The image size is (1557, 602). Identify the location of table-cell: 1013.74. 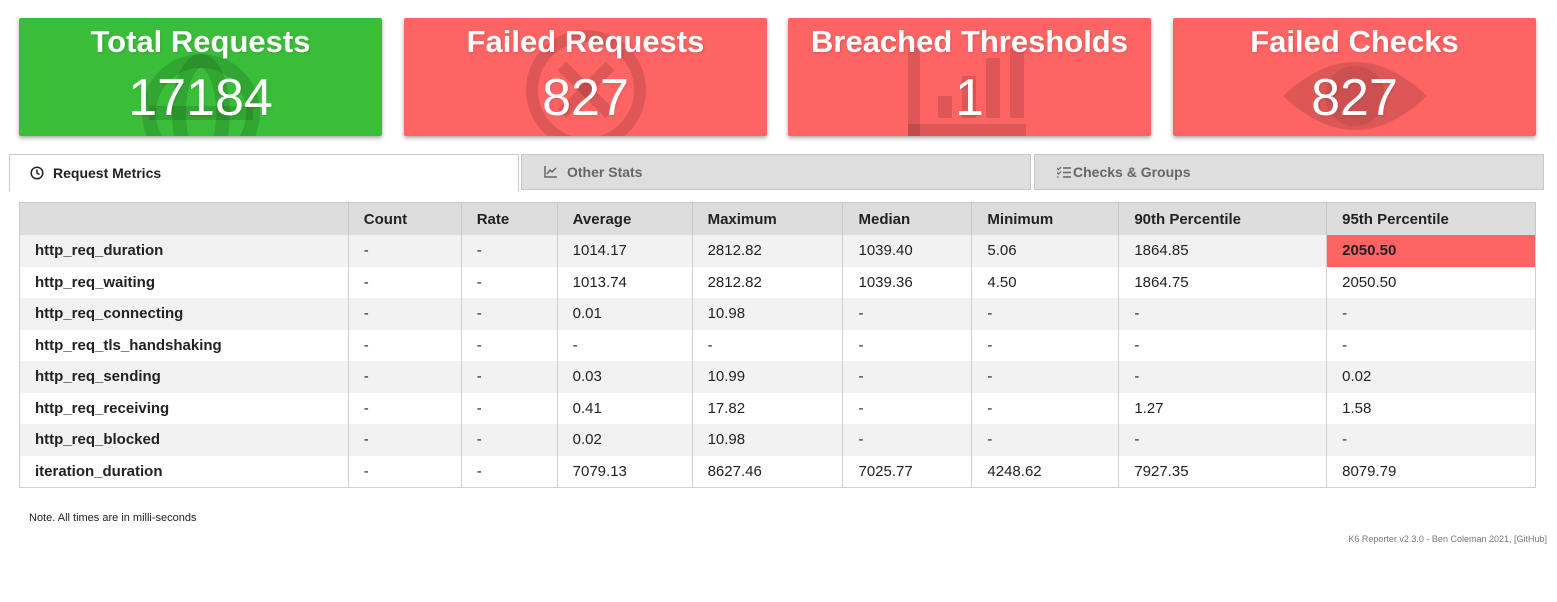
(625, 282).